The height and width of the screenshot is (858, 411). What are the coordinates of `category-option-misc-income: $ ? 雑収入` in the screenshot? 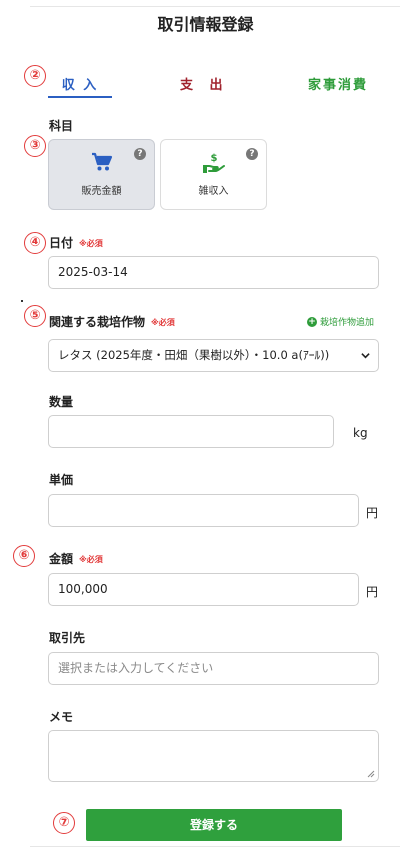 It's located at (213, 174).